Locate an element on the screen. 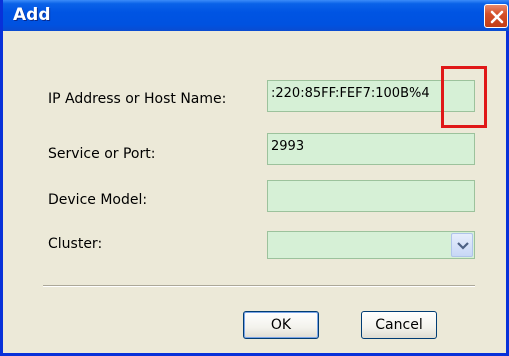 This screenshot has height=356, width=509. service-port-field: 2993 is located at coordinates (371, 149).